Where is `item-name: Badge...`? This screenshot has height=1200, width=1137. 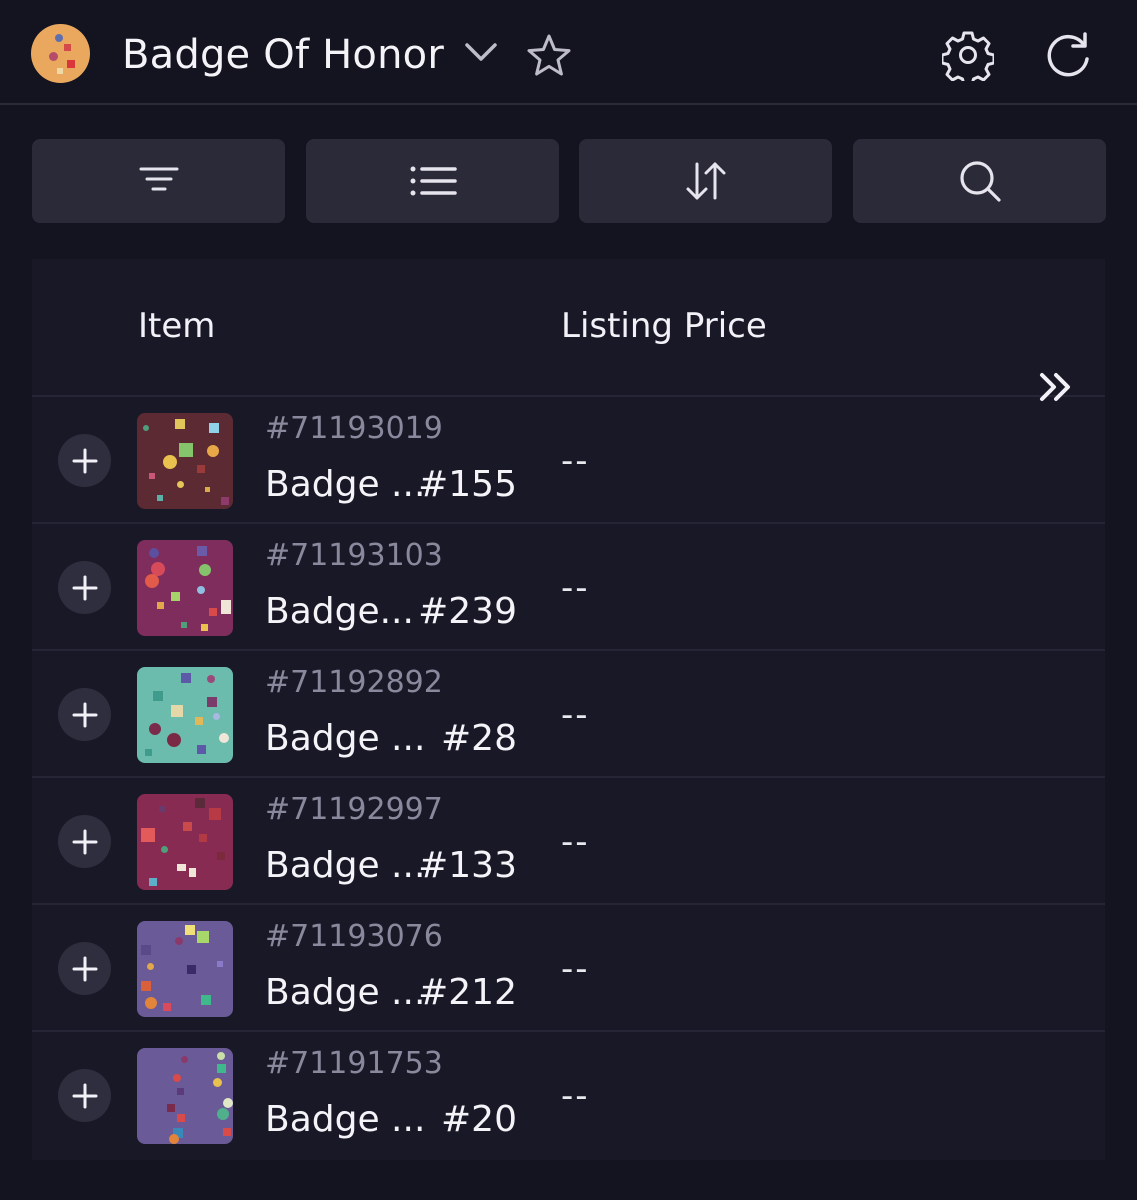 item-name: Badge... is located at coordinates (339, 612).